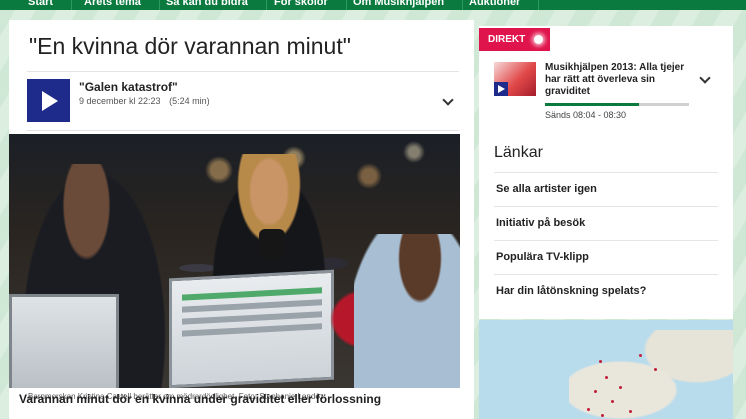  Describe the element at coordinates (407, 311) in the screenshot. I see `photo-person-right` at that location.